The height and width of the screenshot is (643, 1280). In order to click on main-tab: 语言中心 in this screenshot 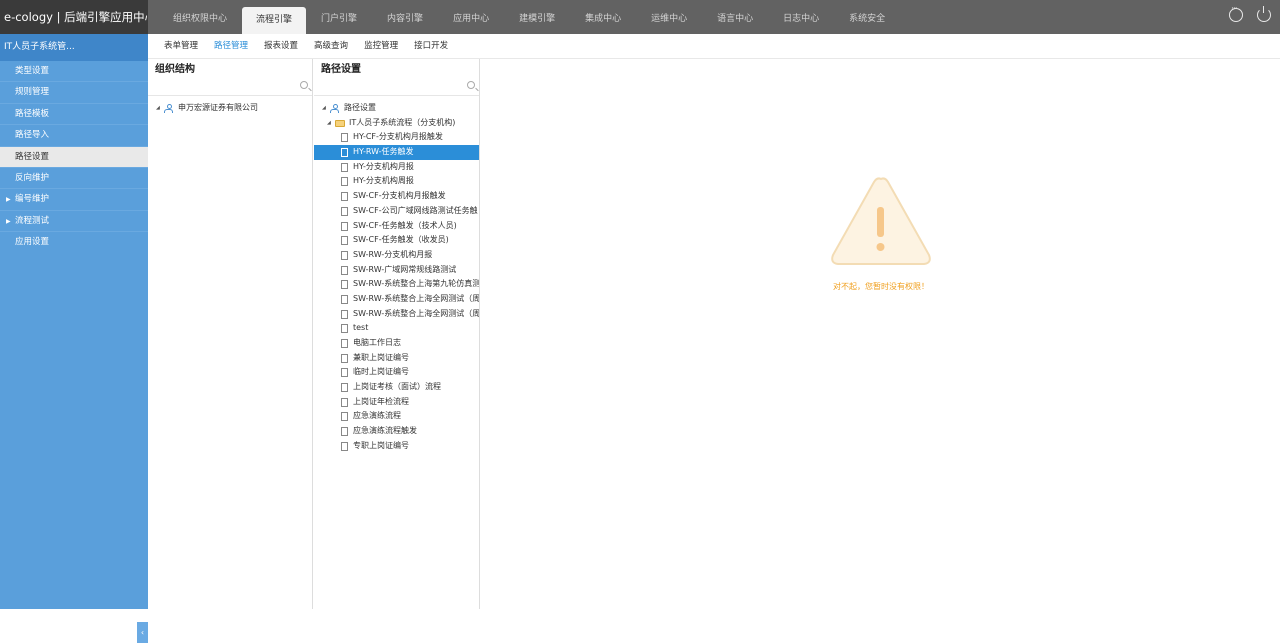, I will do `click(735, 17)`.